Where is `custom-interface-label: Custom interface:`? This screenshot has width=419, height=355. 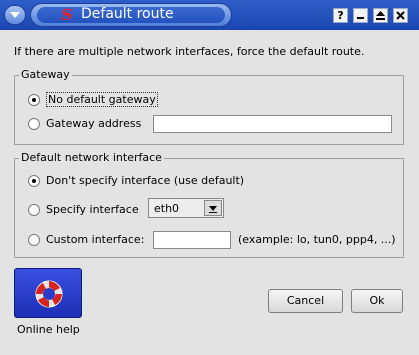 custom-interface-label: Custom interface: is located at coordinates (95, 239).